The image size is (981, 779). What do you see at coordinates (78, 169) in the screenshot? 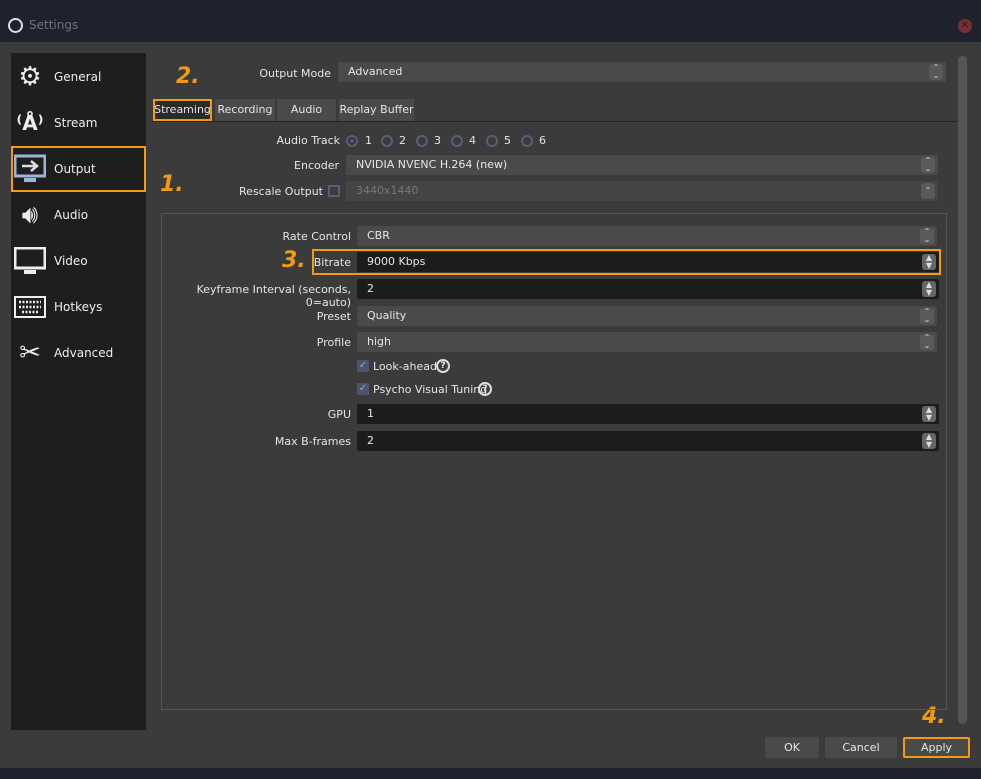
I see `sidebar-item-output: Output` at bounding box center [78, 169].